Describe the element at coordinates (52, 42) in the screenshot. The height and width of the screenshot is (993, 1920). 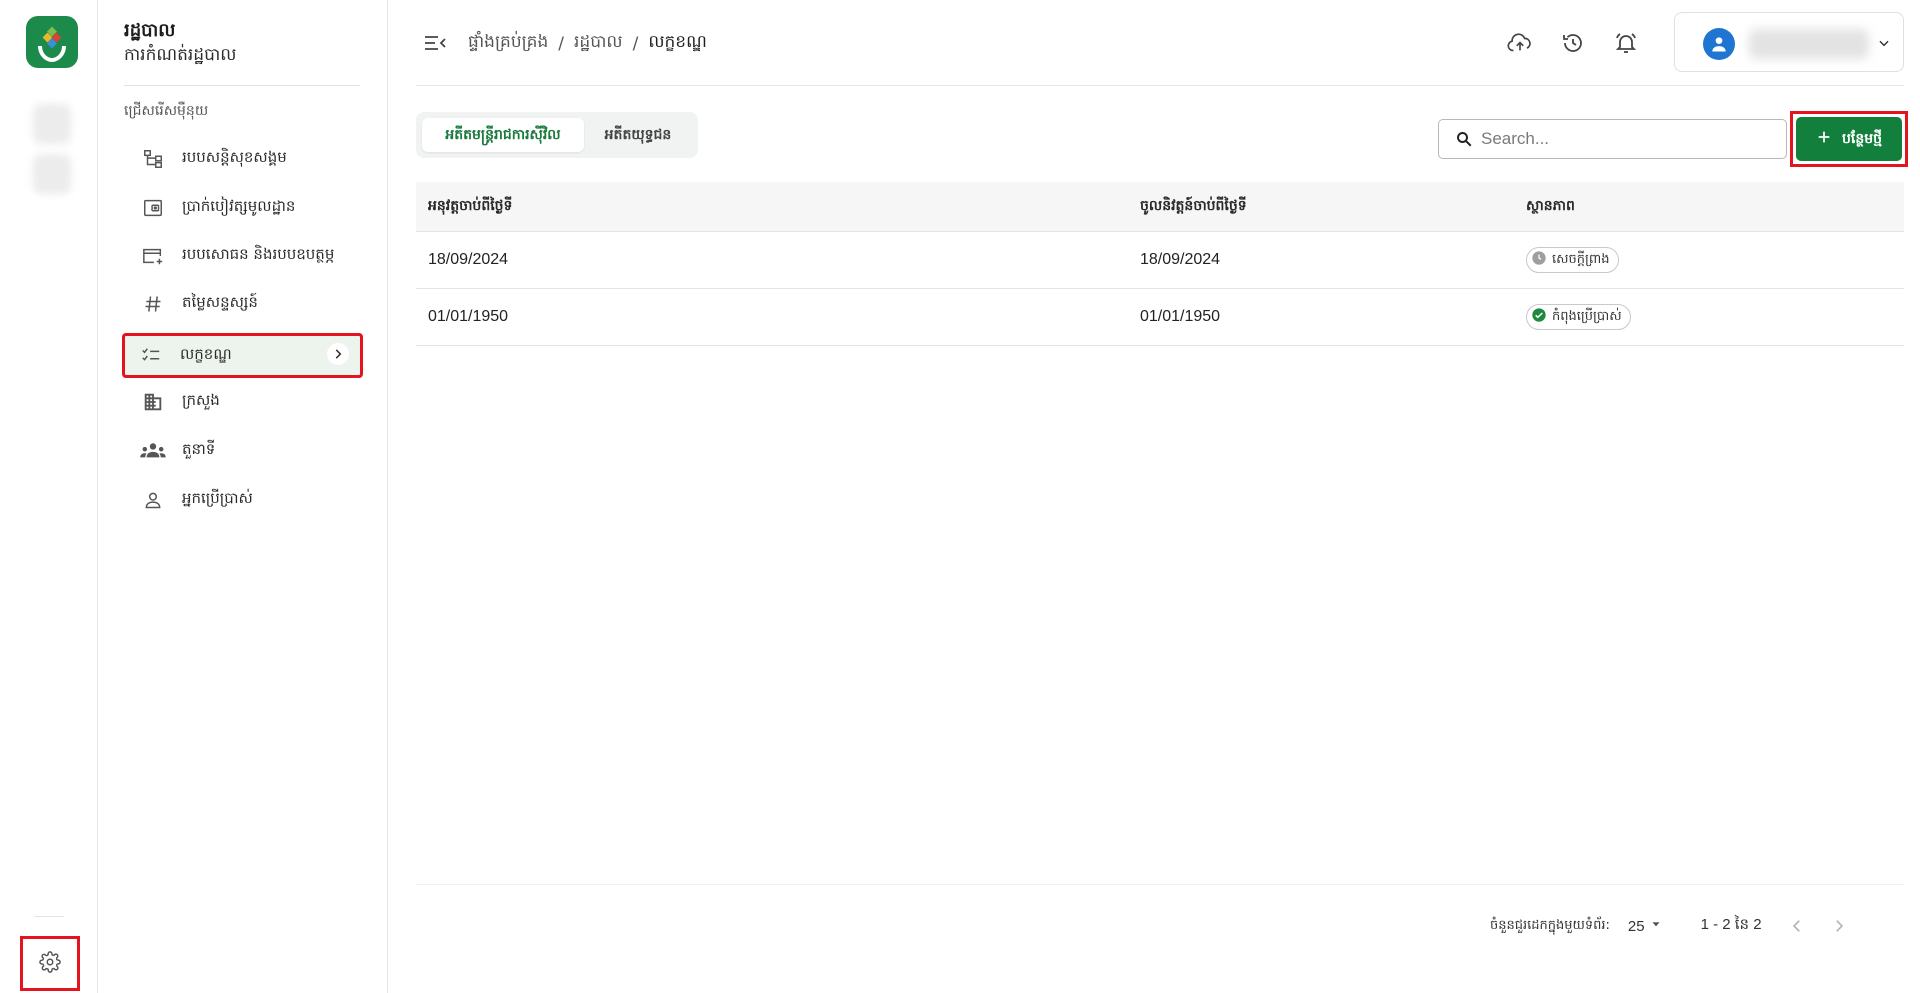
I see `app-logo` at that location.